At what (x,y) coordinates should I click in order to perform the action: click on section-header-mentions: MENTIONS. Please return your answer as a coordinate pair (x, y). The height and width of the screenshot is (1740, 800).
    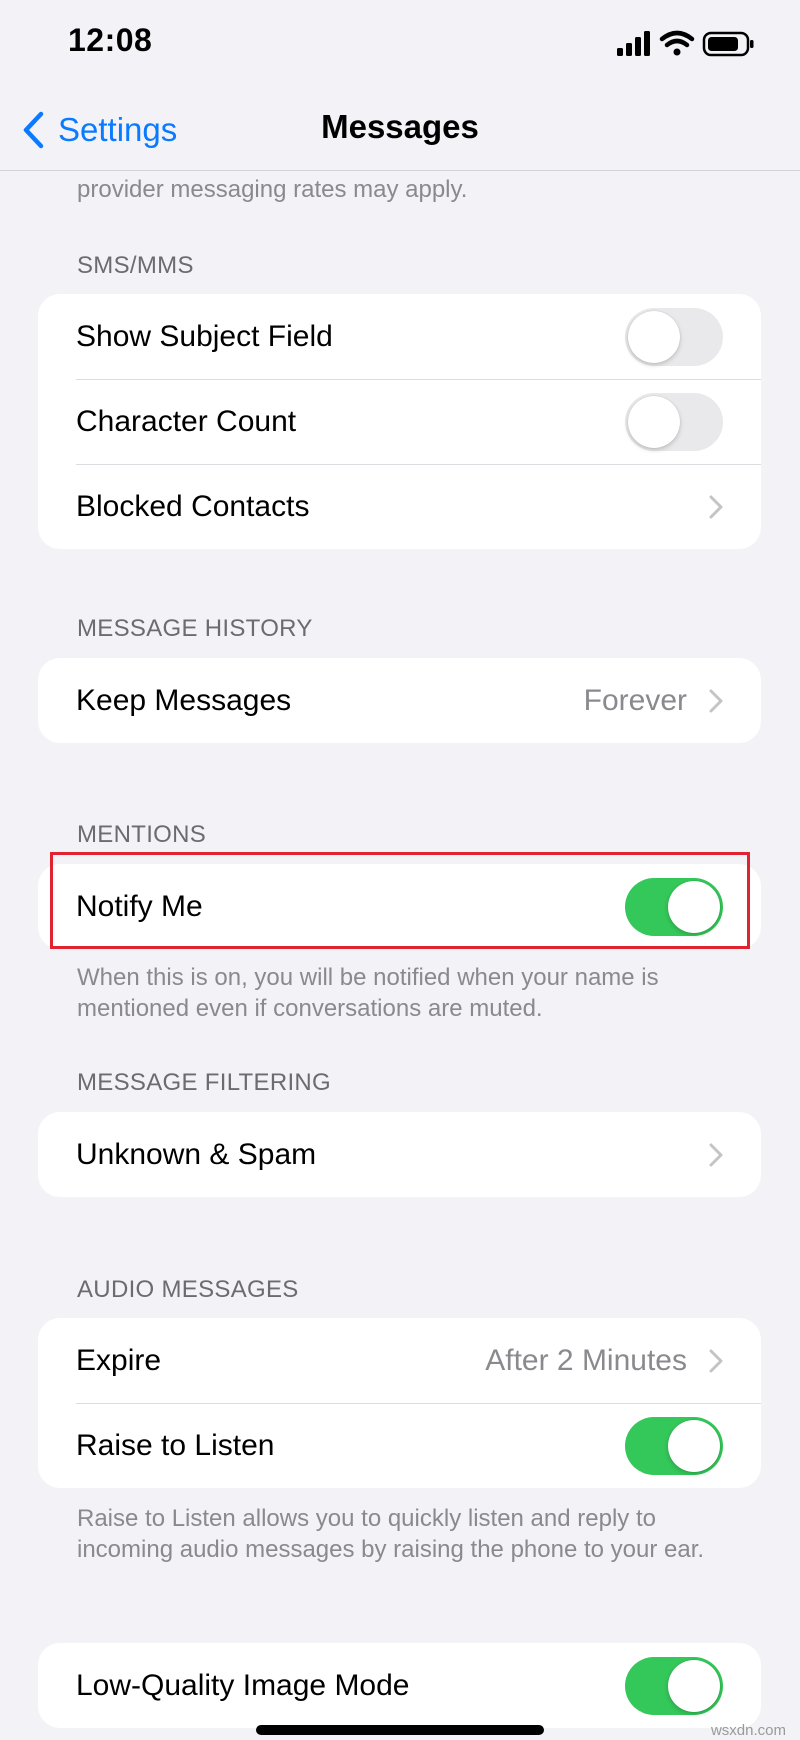
    Looking at the image, I should click on (142, 834).